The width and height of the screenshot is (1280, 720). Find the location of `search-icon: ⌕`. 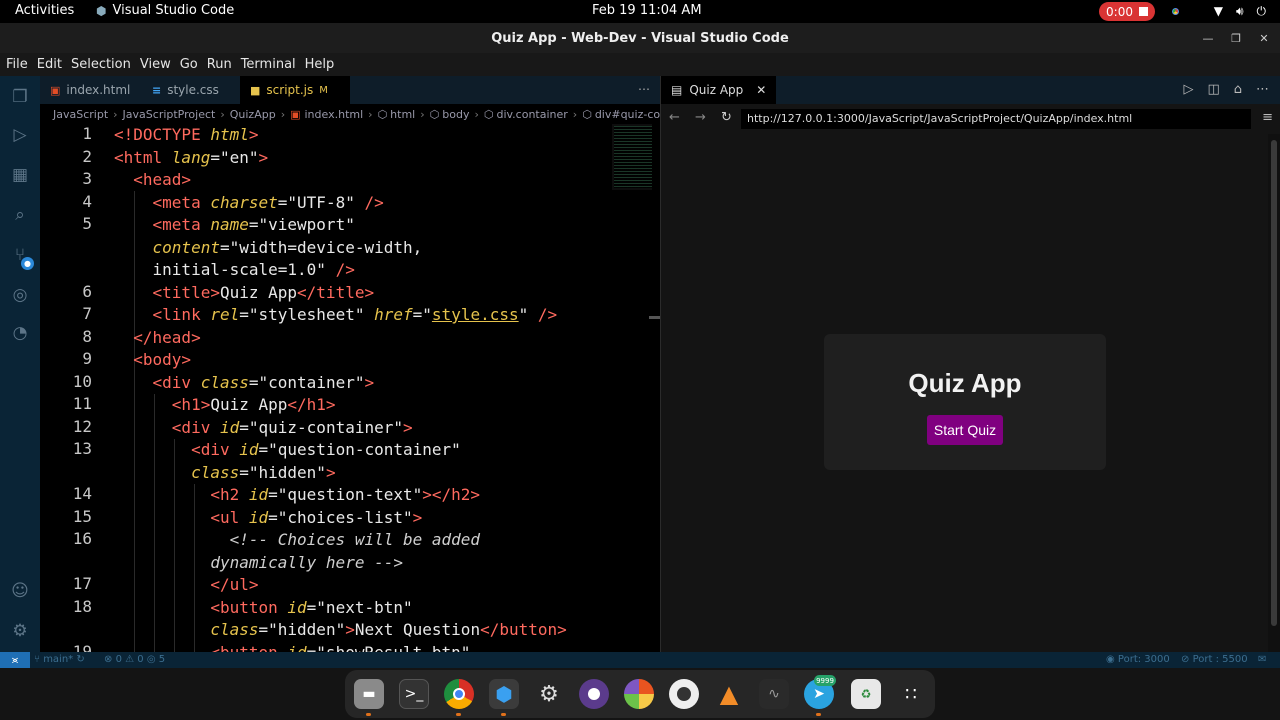

search-icon: ⌕ is located at coordinates (20, 215).